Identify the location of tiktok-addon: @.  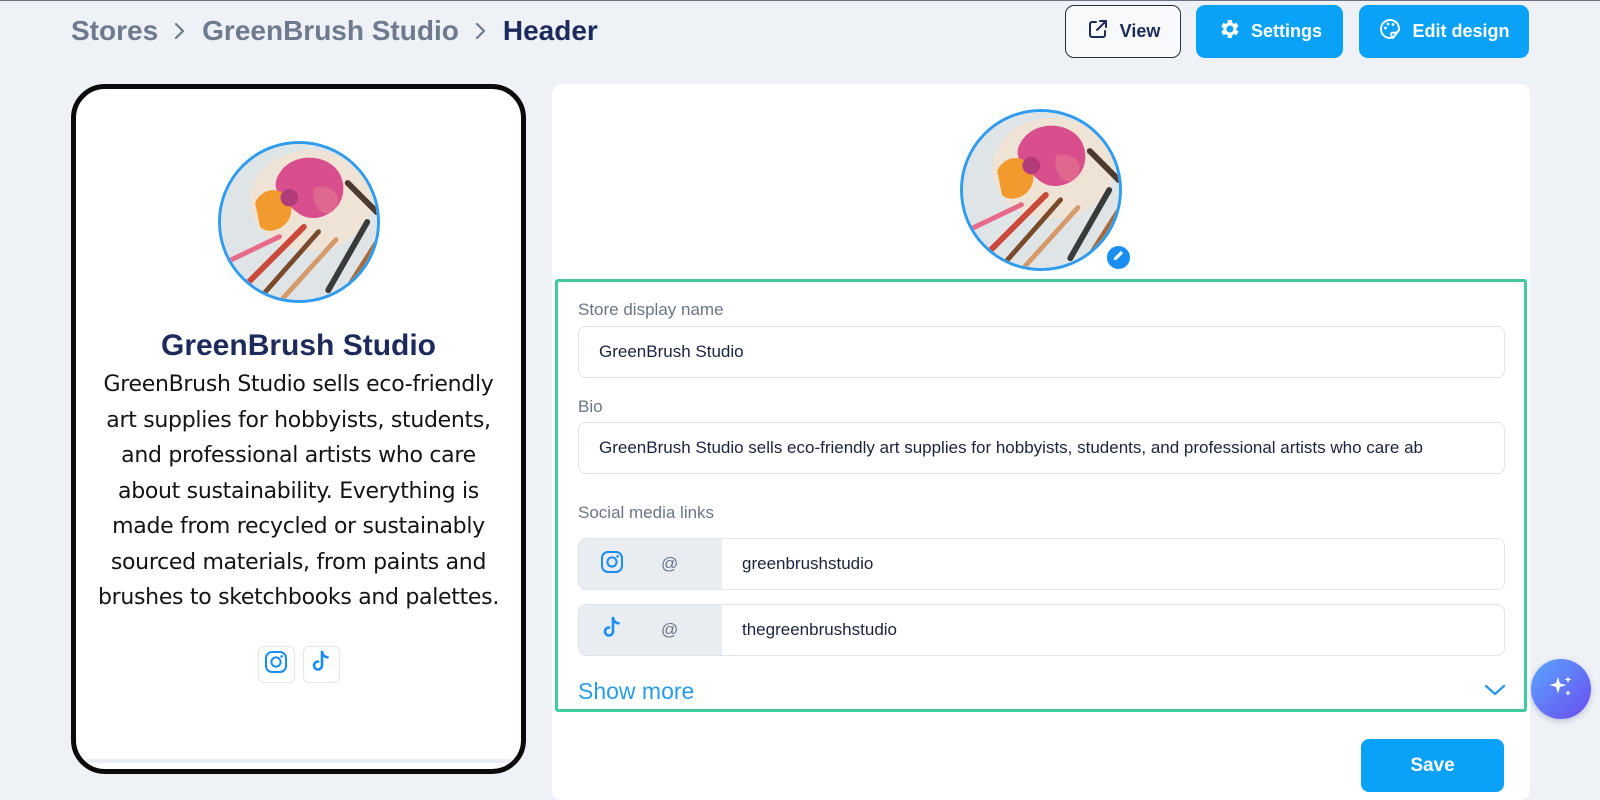
(650, 630).